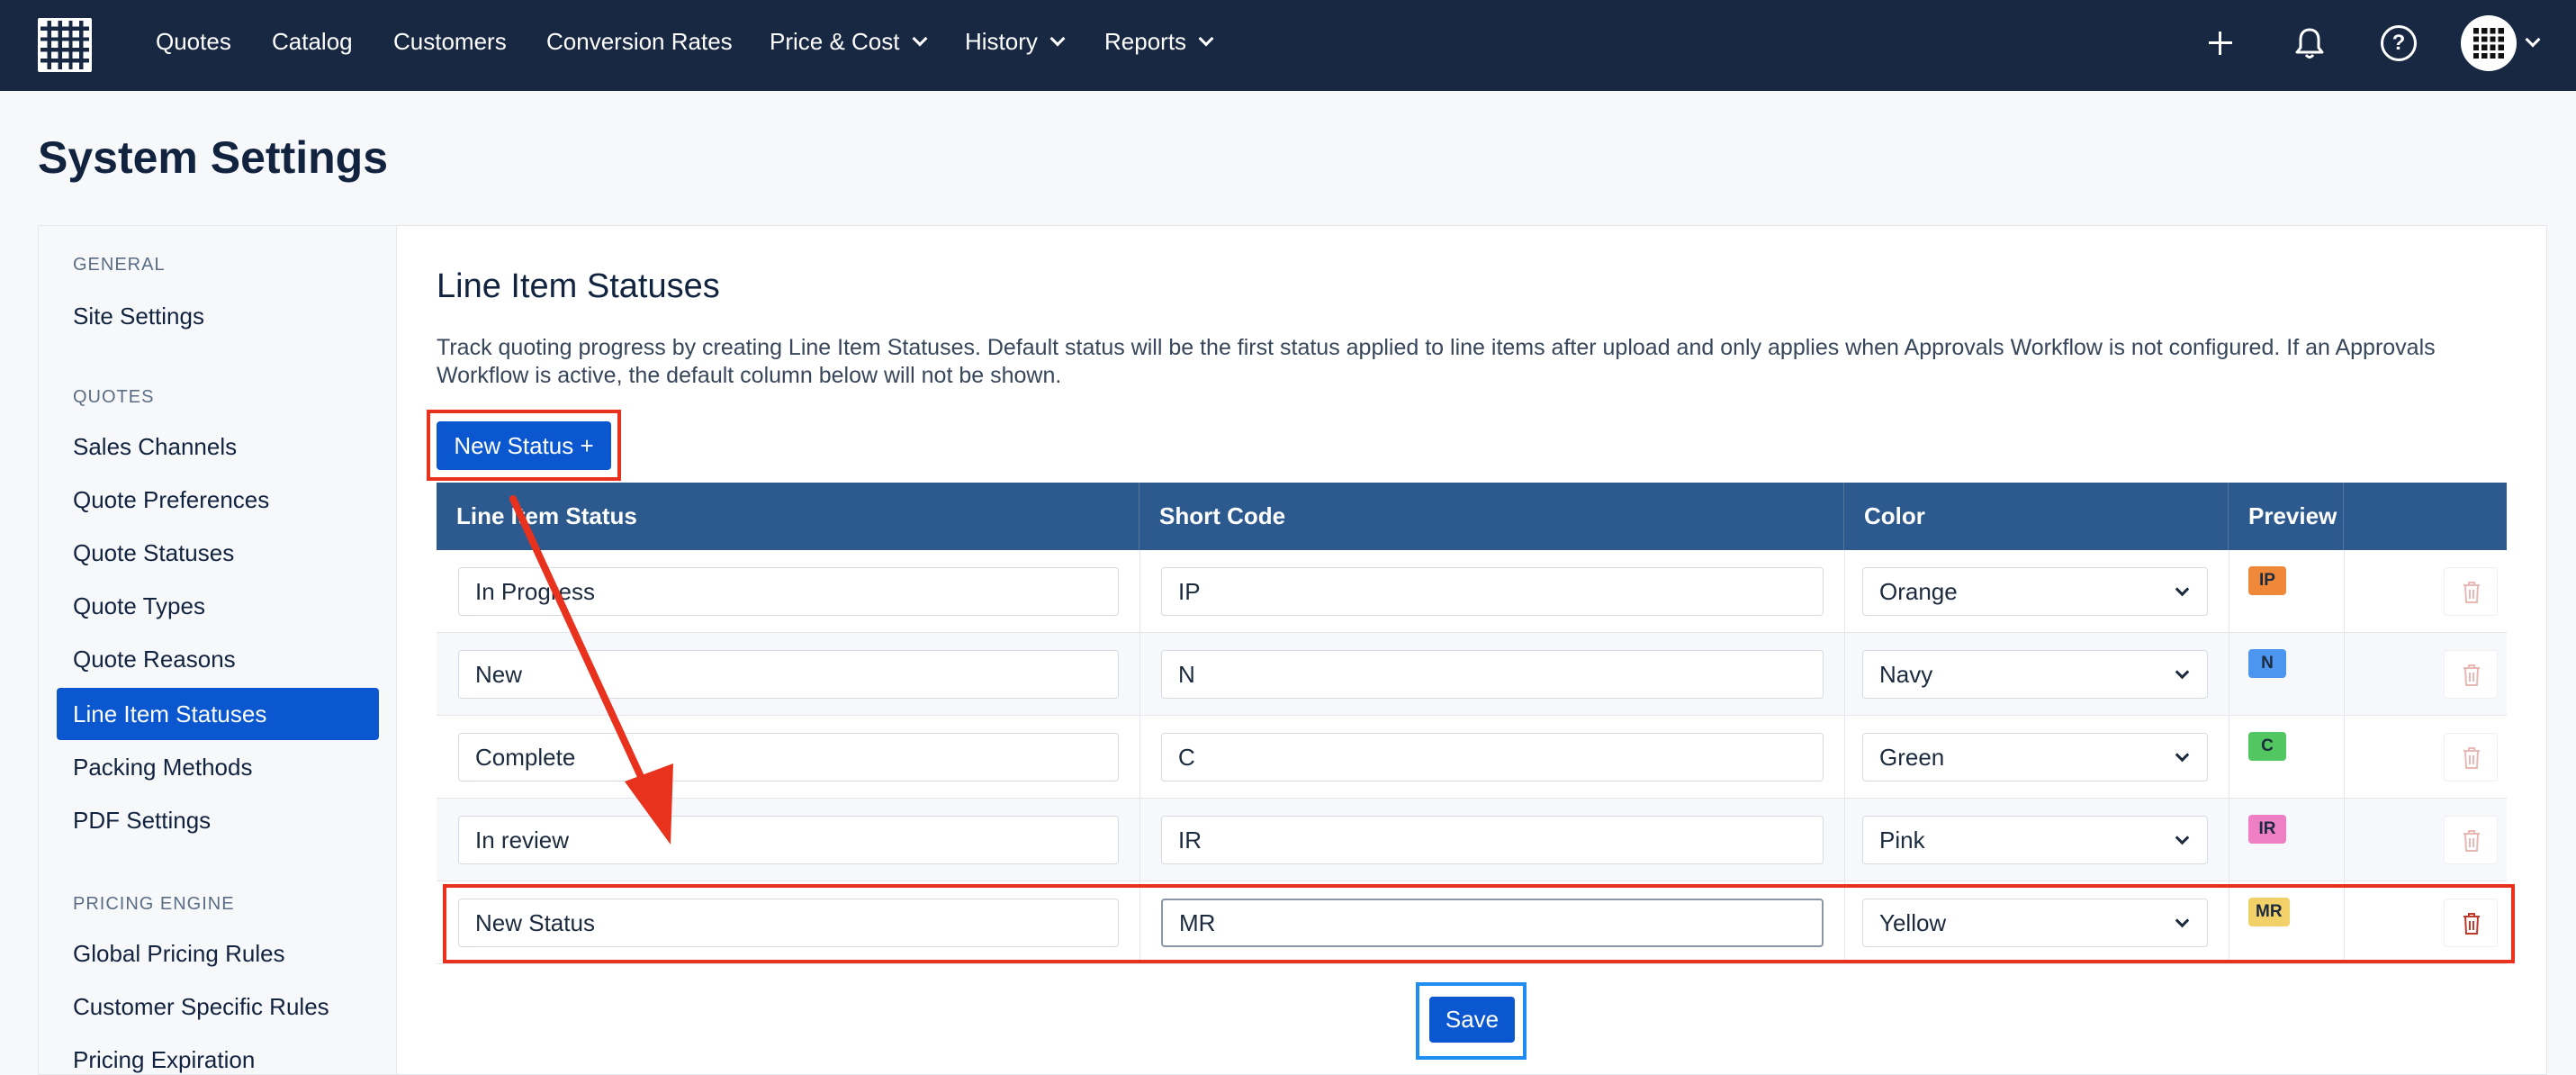 Image resolution: width=2576 pixels, height=1075 pixels. I want to click on nav-catalog: Catalog, so click(312, 45).